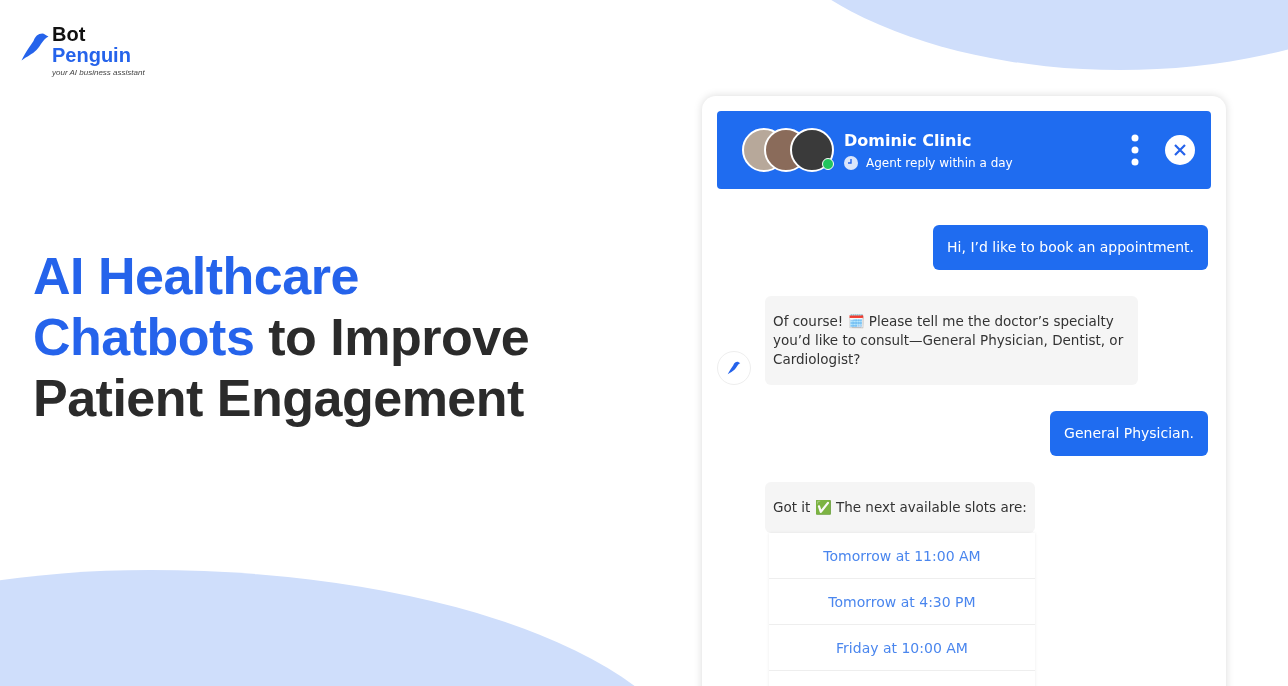 The width and height of the screenshot is (1288, 686). Describe the element at coordinates (902, 556) in the screenshot. I see `time-slot-option: Tomorrow at 11:00 AM` at that location.